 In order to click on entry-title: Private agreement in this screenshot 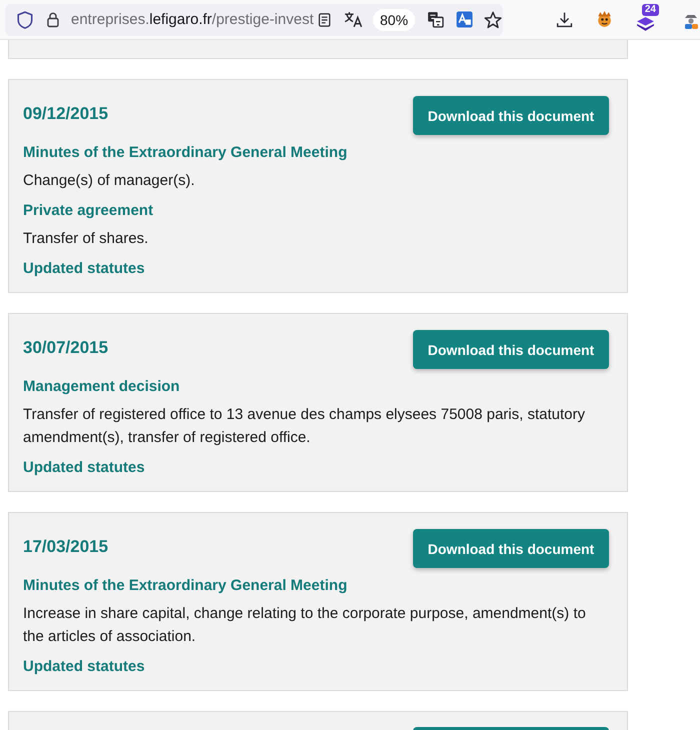, I will do `click(88, 211)`.